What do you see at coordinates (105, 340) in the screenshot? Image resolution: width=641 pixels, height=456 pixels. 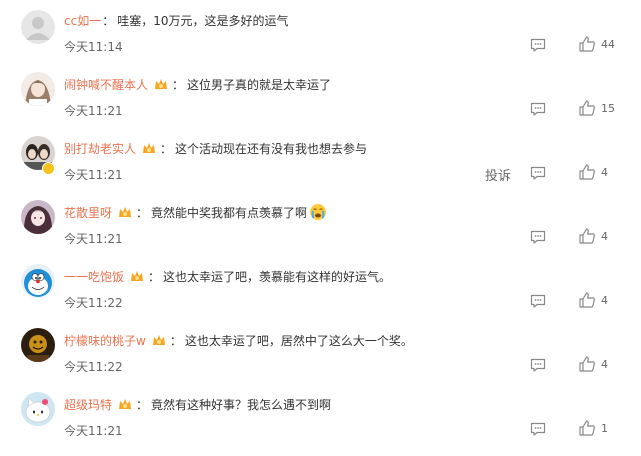 I see `username-link: 柠檬味的桃子w` at bounding box center [105, 340].